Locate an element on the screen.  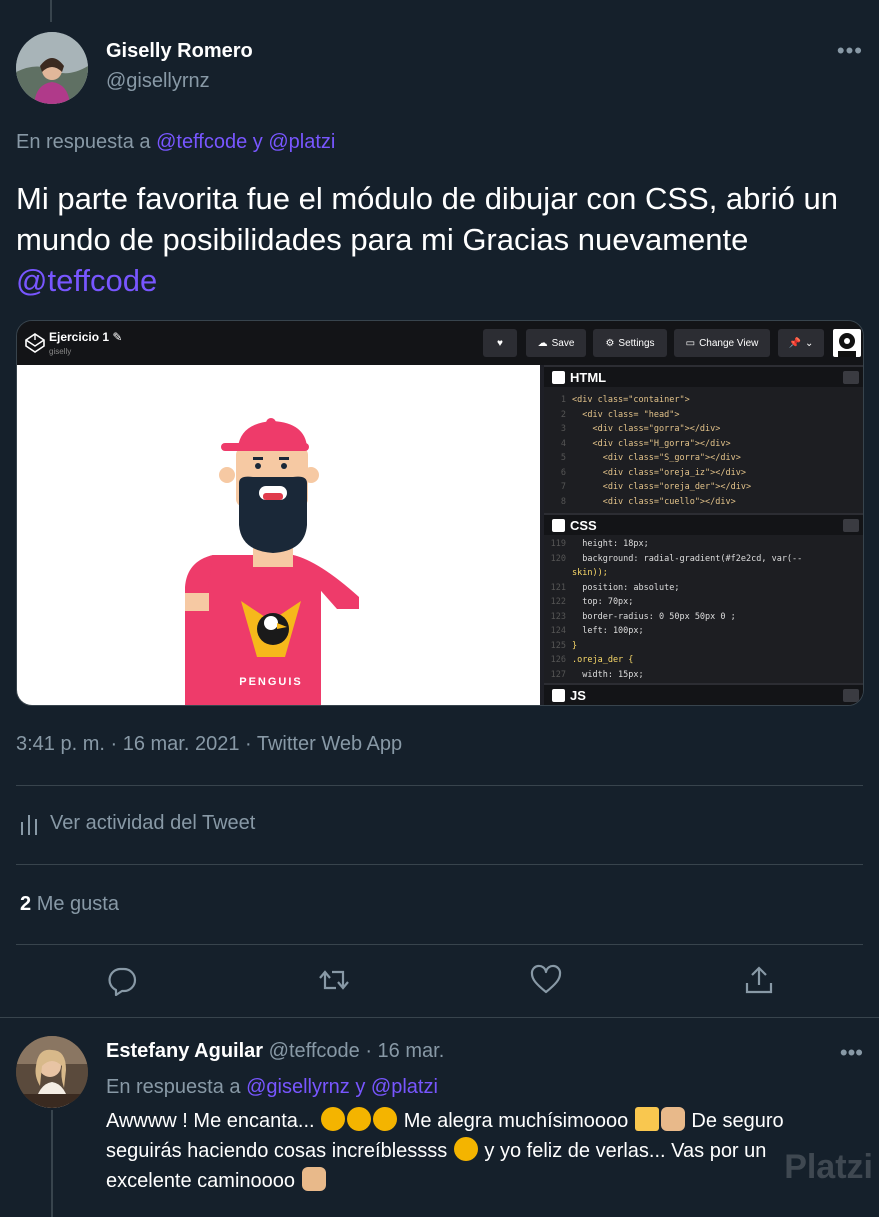
reply-icon is located at coordinates (122, 980).